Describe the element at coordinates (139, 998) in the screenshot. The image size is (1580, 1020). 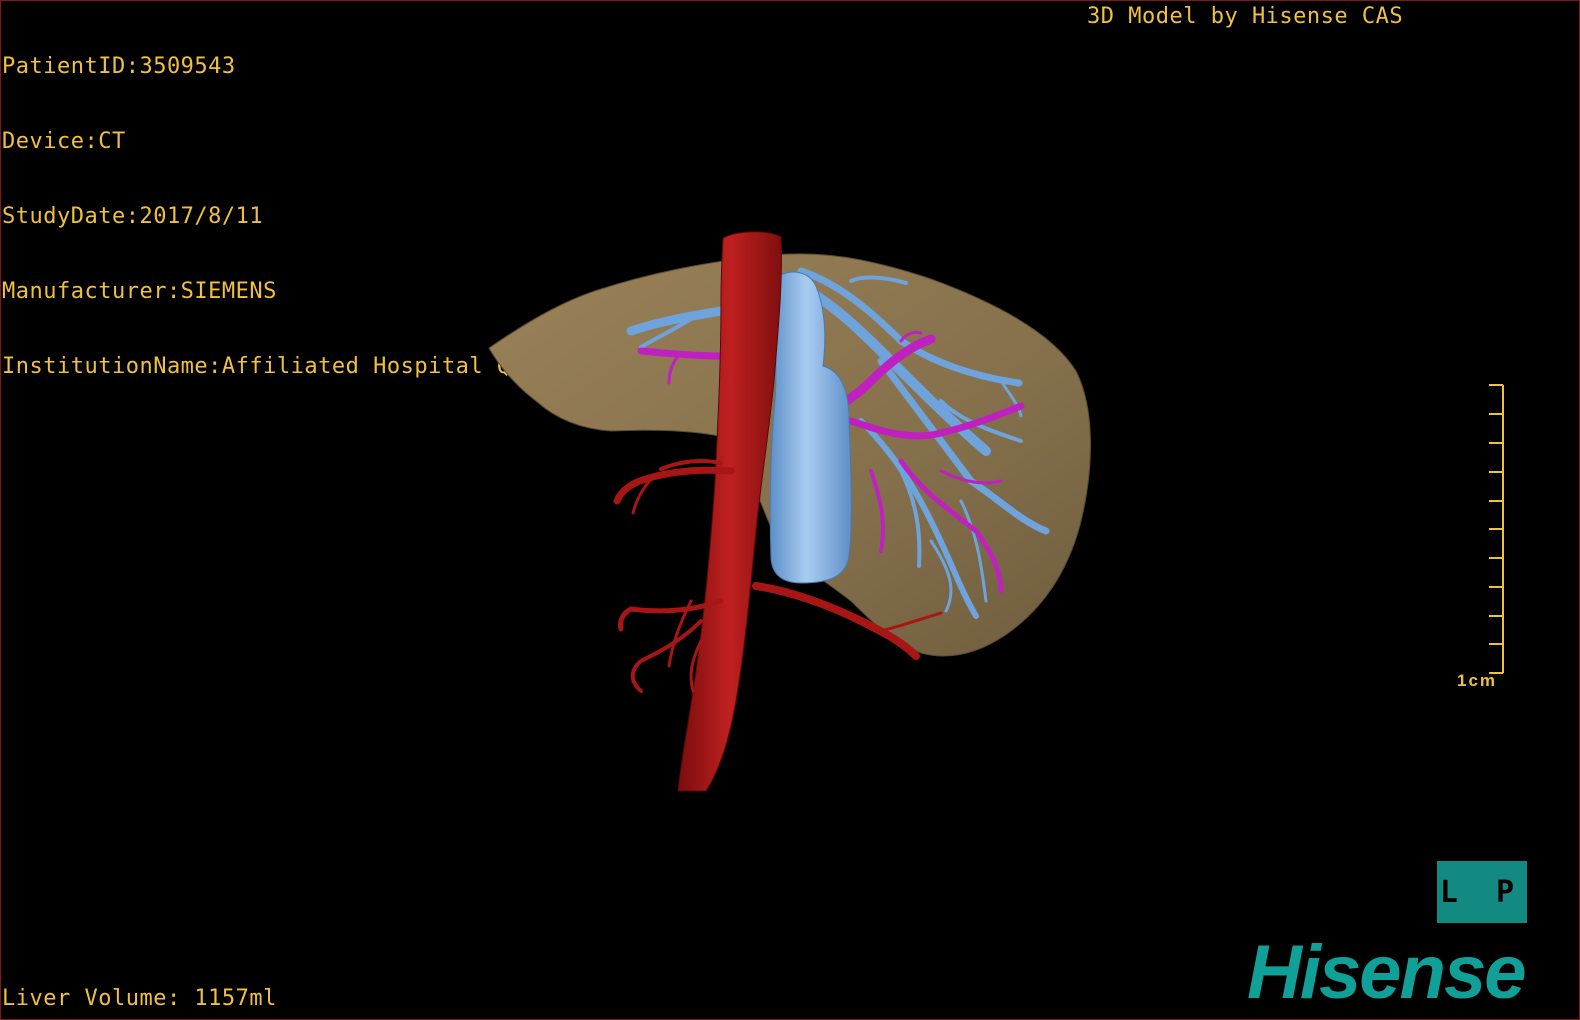
I see `liver-volume: Liver Volume: 1157ml` at that location.